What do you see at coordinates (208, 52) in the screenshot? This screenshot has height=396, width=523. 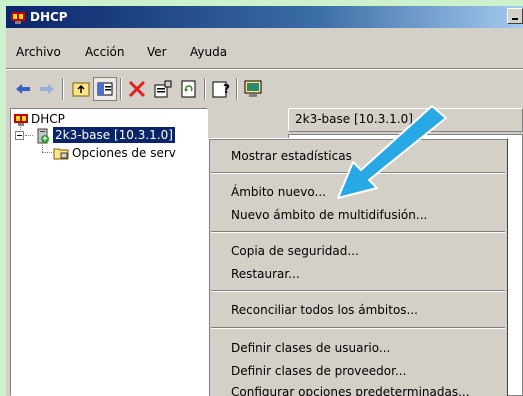 I see `menu-ayuda: Ayuda` at bounding box center [208, 52].